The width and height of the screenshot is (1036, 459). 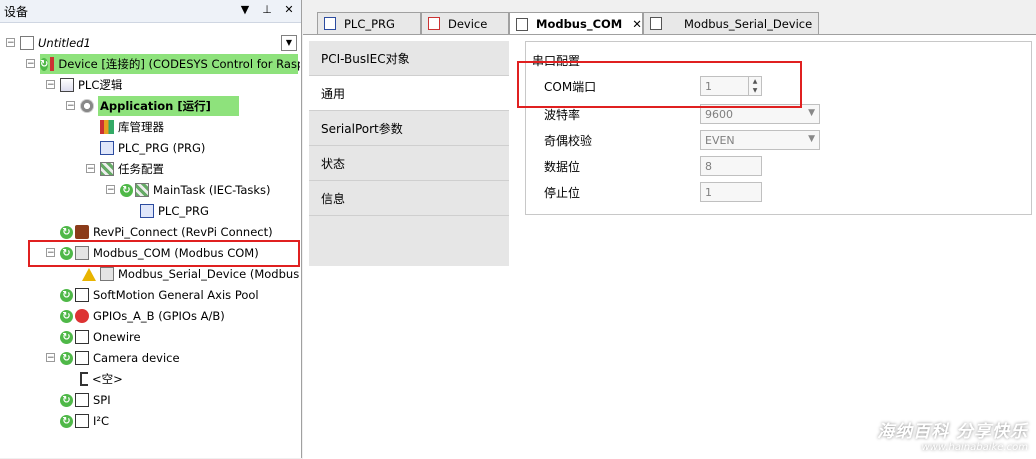 I want to click on side-tab-label: 状态, so click(x=333, y=163).